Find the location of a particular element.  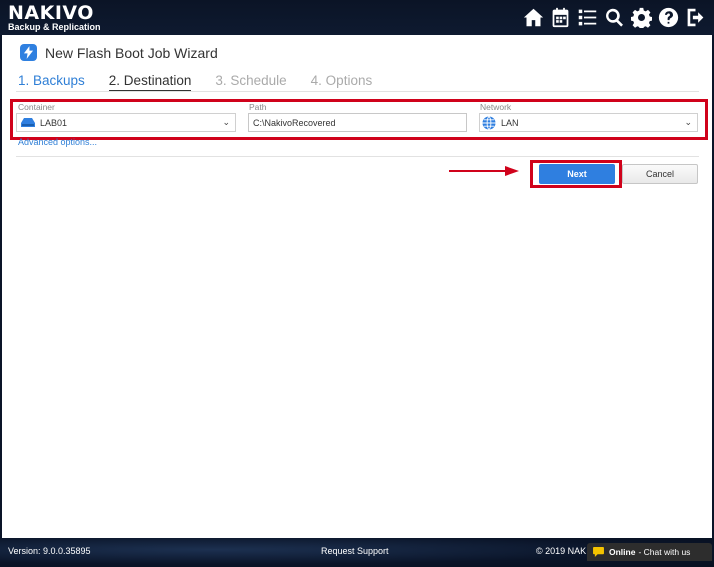

gear-icon is located at coordinates (641, 17).